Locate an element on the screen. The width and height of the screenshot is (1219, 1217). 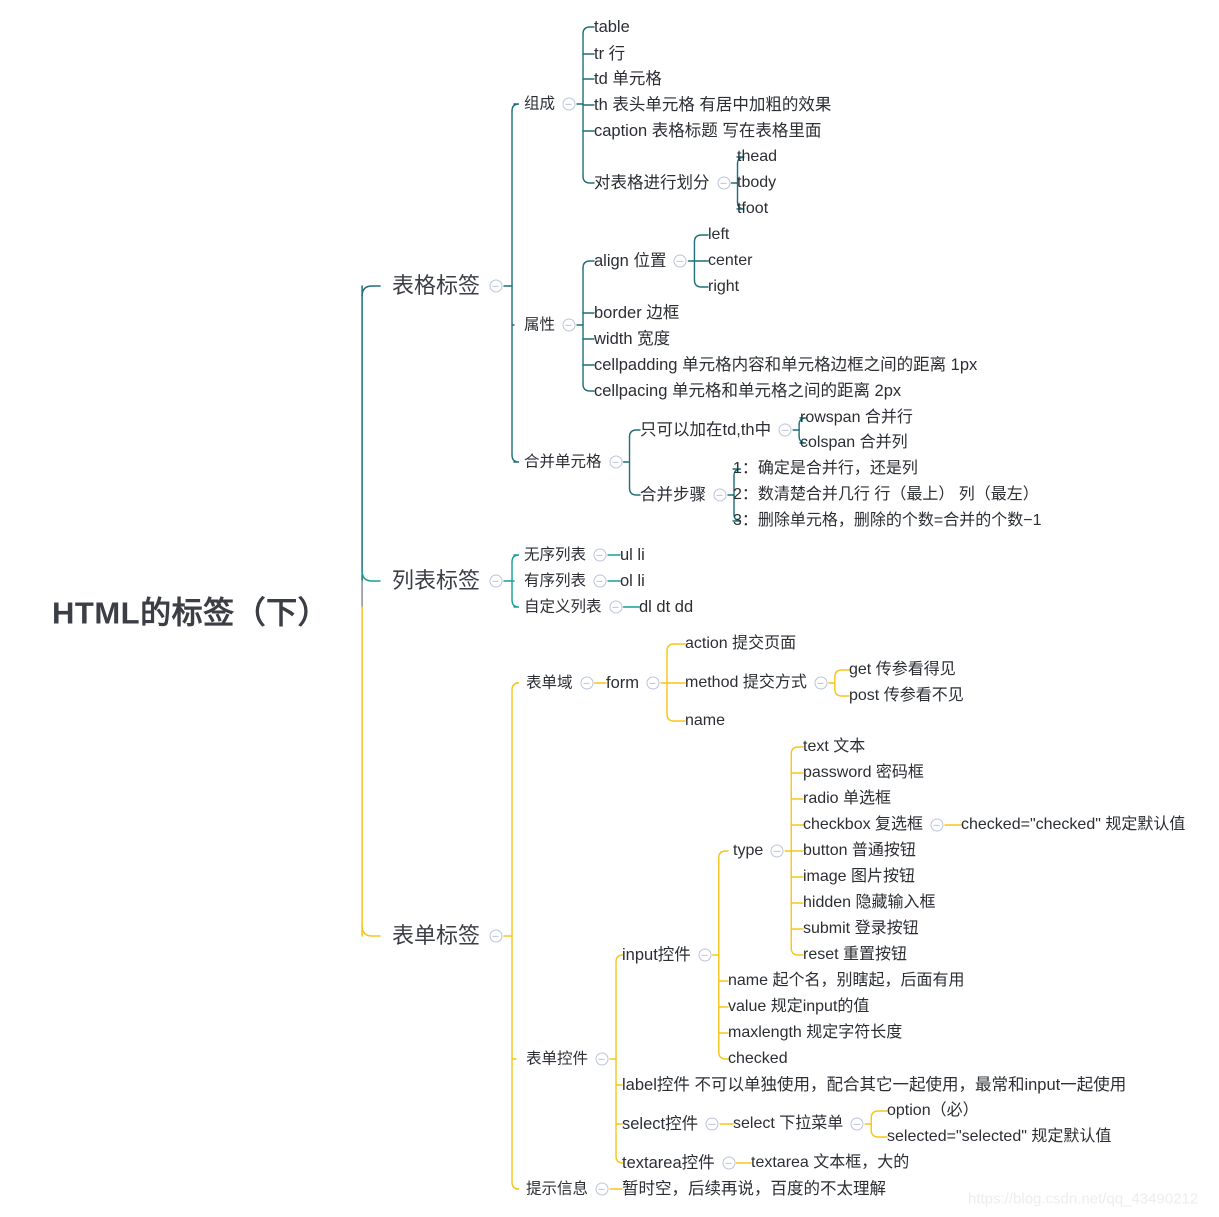
mindmap-node-node-23: colspan 合并列 is located at coordinates (854, 443).